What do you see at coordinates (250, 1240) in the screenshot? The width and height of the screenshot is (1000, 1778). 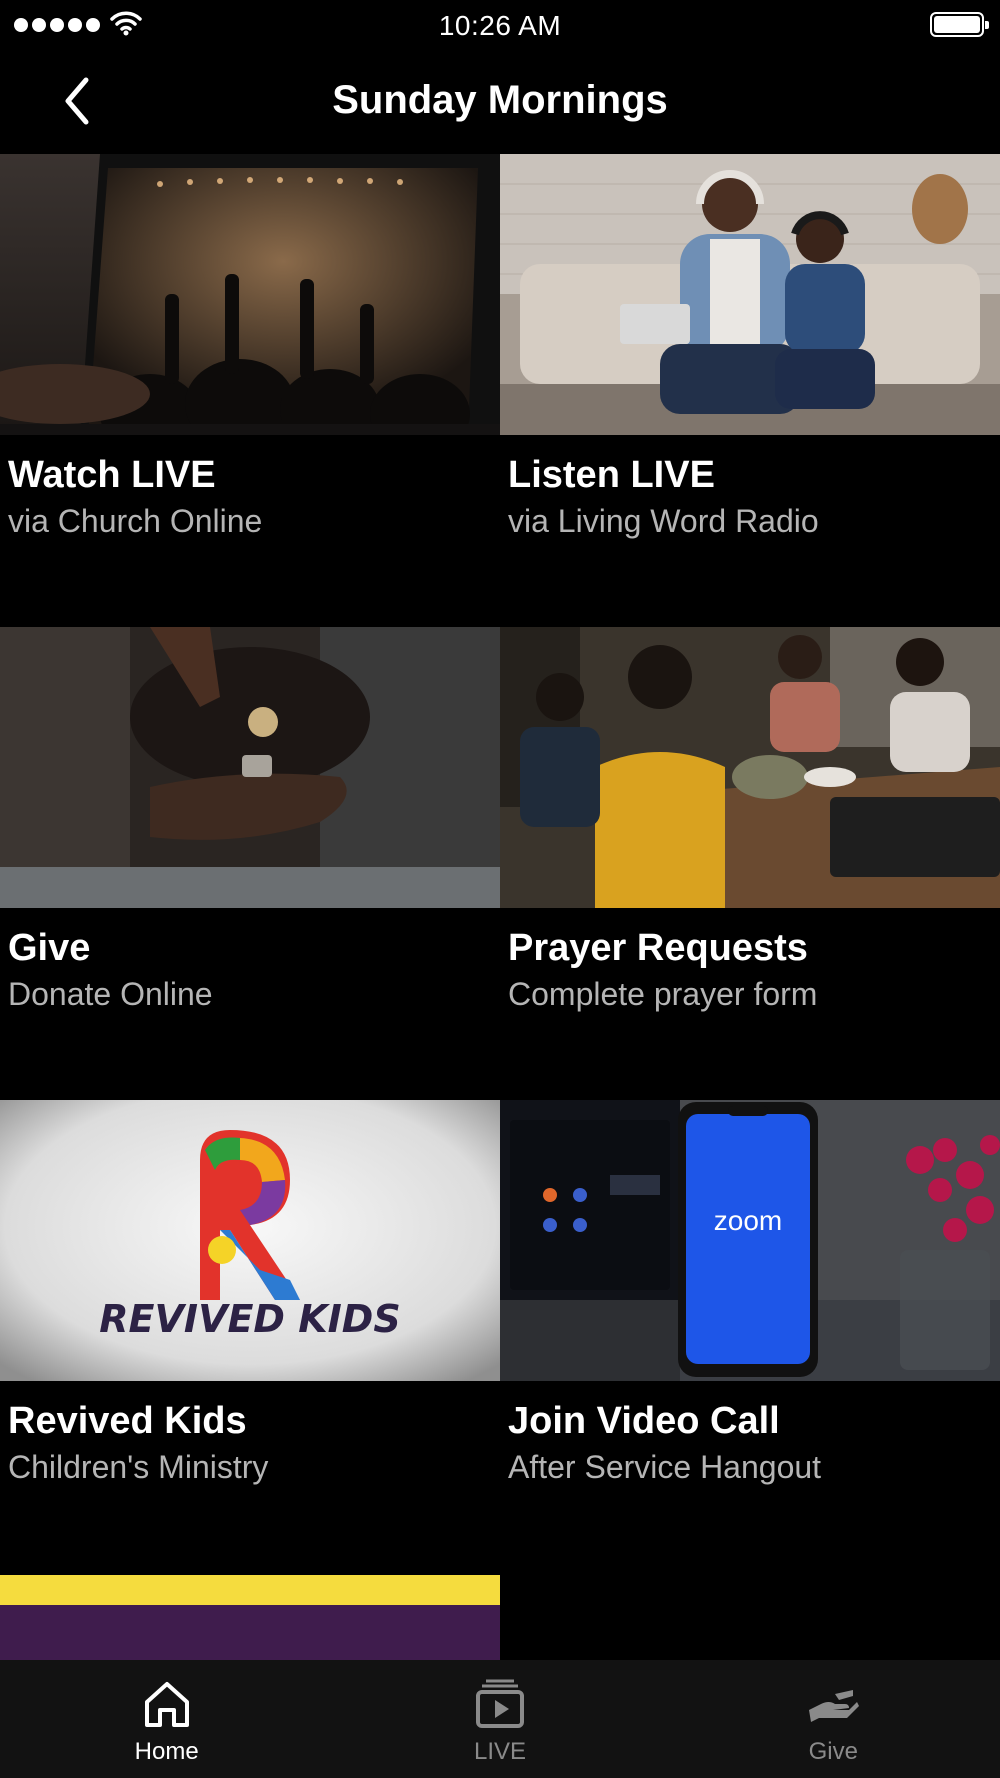 I see `tile-image-revived-kids-logo: REVIVED KIDS` at bounding box center [250, 1240].